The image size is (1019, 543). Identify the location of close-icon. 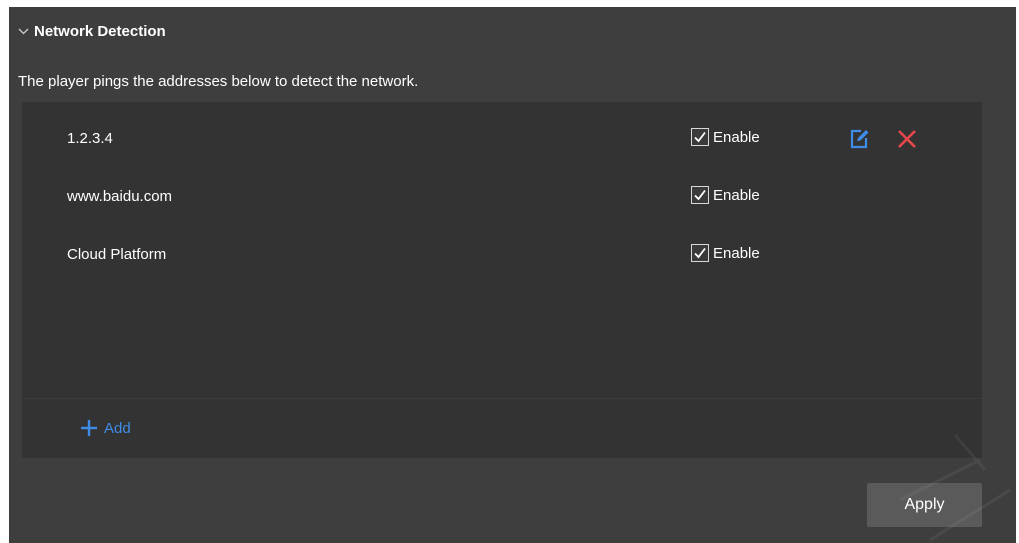
(907, 139).